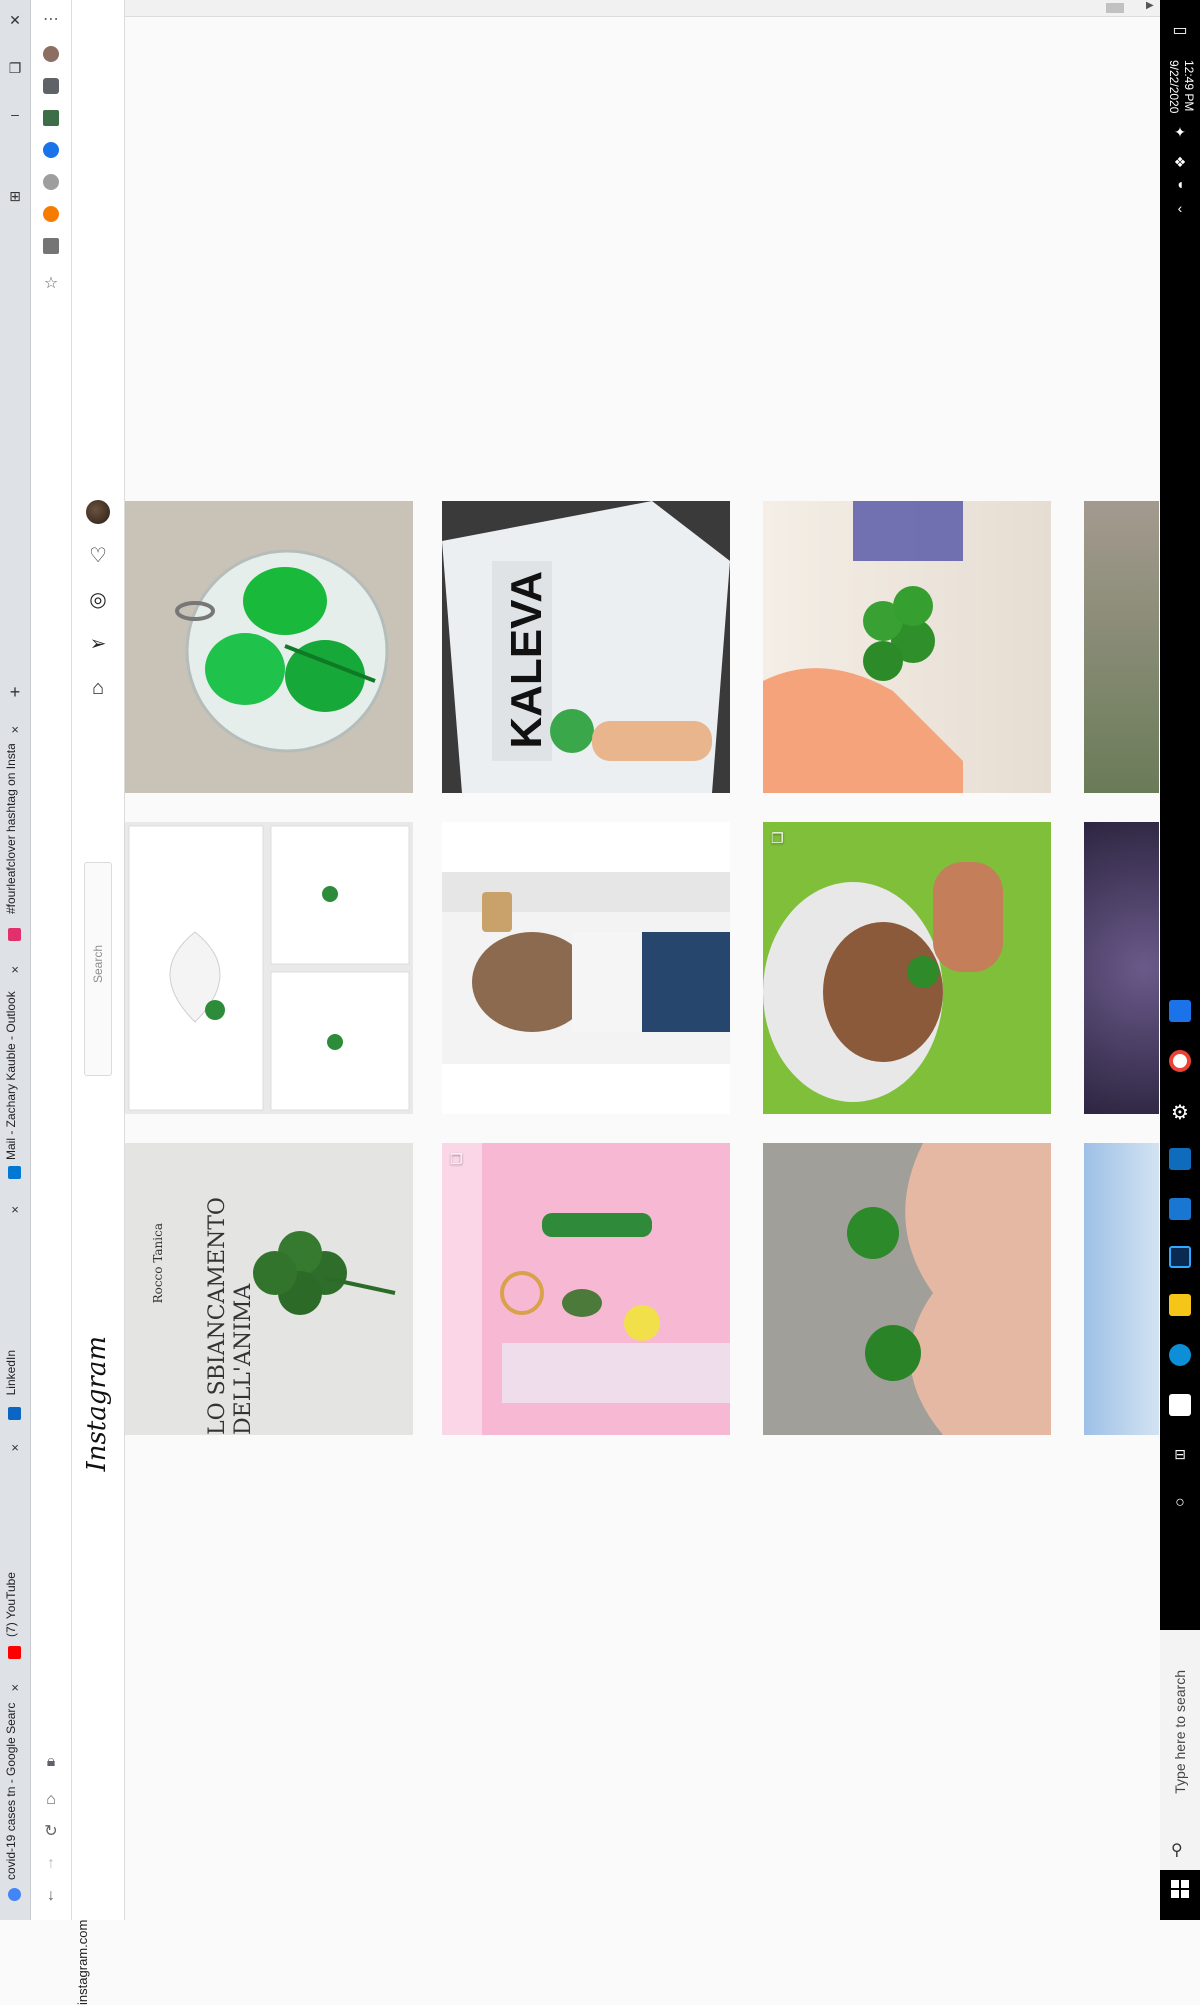  Describe the element at coordinates (11, 829) in the screenshot. I see `tab-instagram: #fourleafclover hashtag on Insta` at that location.